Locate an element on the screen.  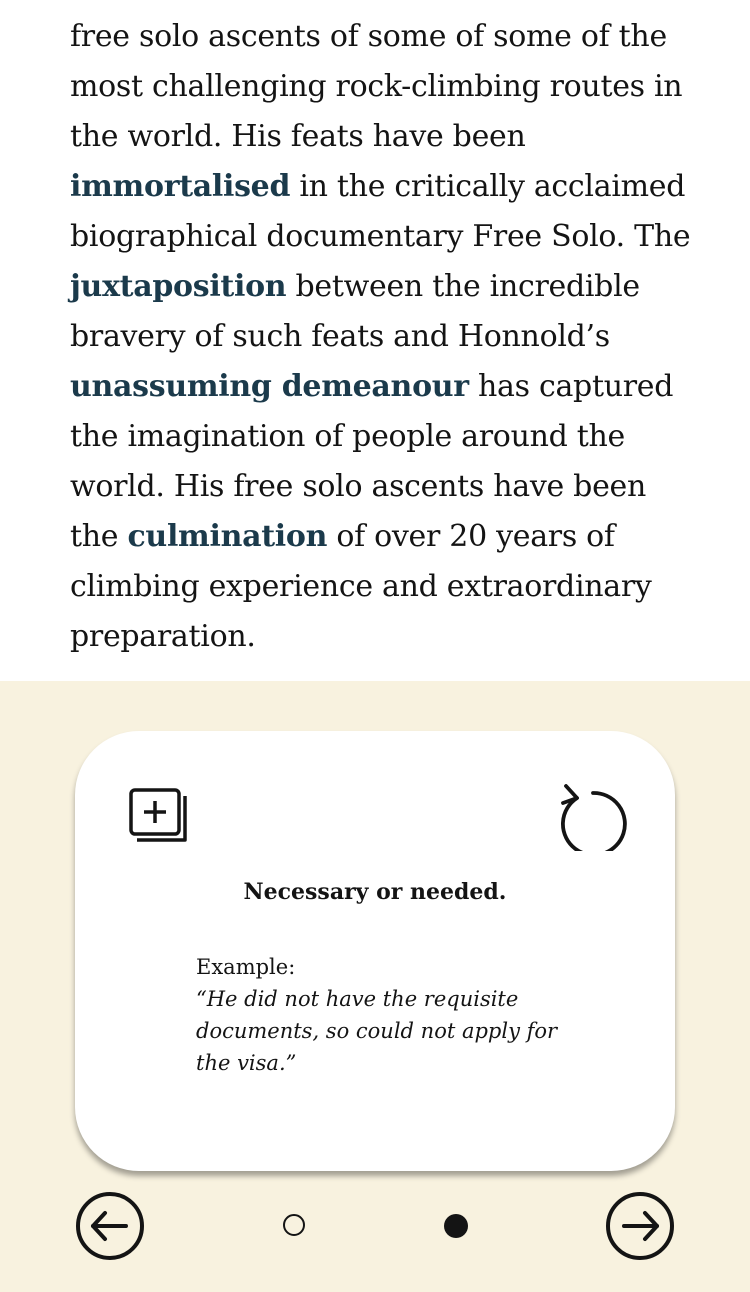
next-card-button is located at coordinates (640, 1226).